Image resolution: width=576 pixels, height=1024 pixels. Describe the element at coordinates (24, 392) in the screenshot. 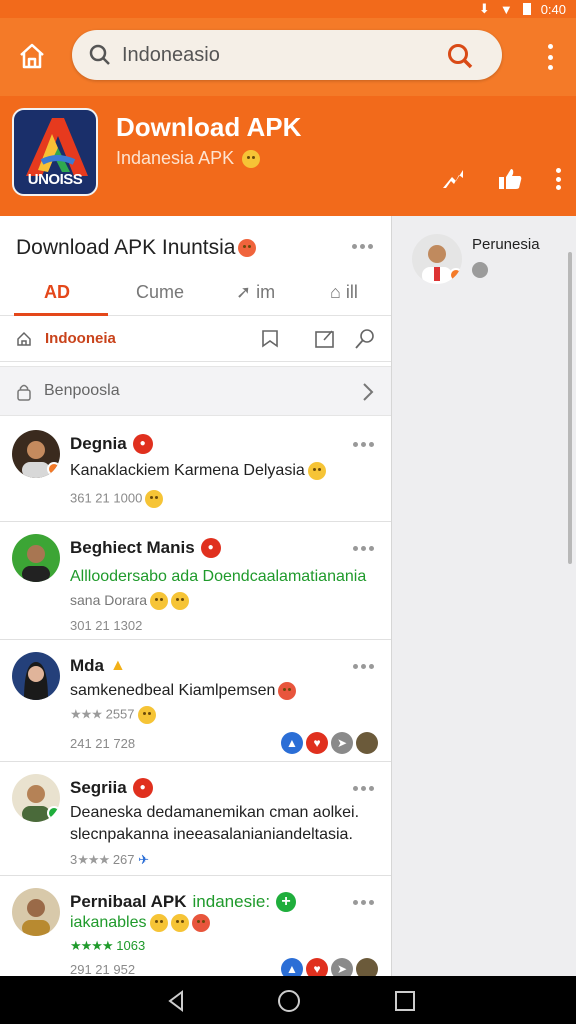

I see `lock-icon` at that location.